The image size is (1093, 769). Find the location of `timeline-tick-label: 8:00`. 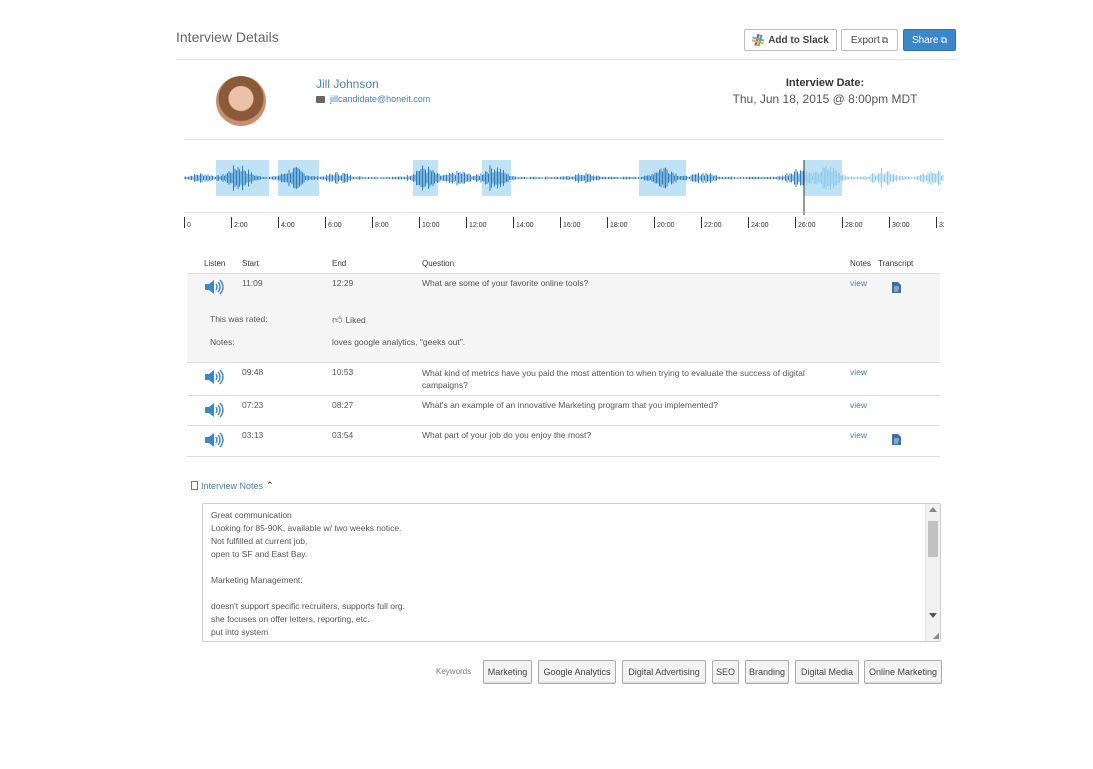

timeline-tick-label: 8:00 is located at coordinates (382, 225).